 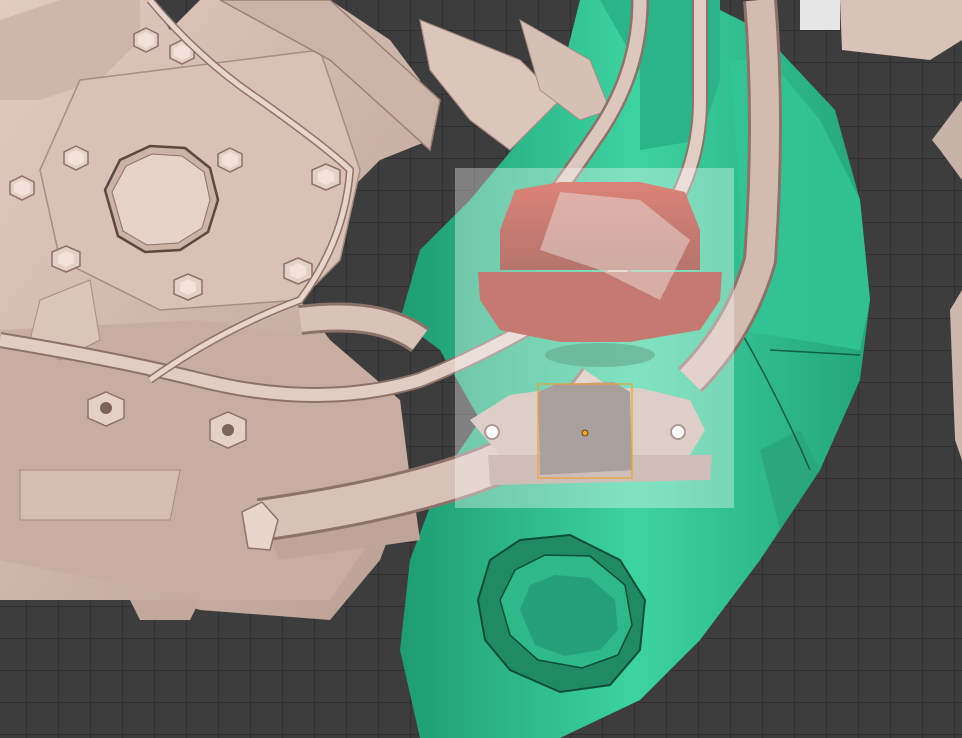 I want to click on engine-cover, so click(x=161, y=199).